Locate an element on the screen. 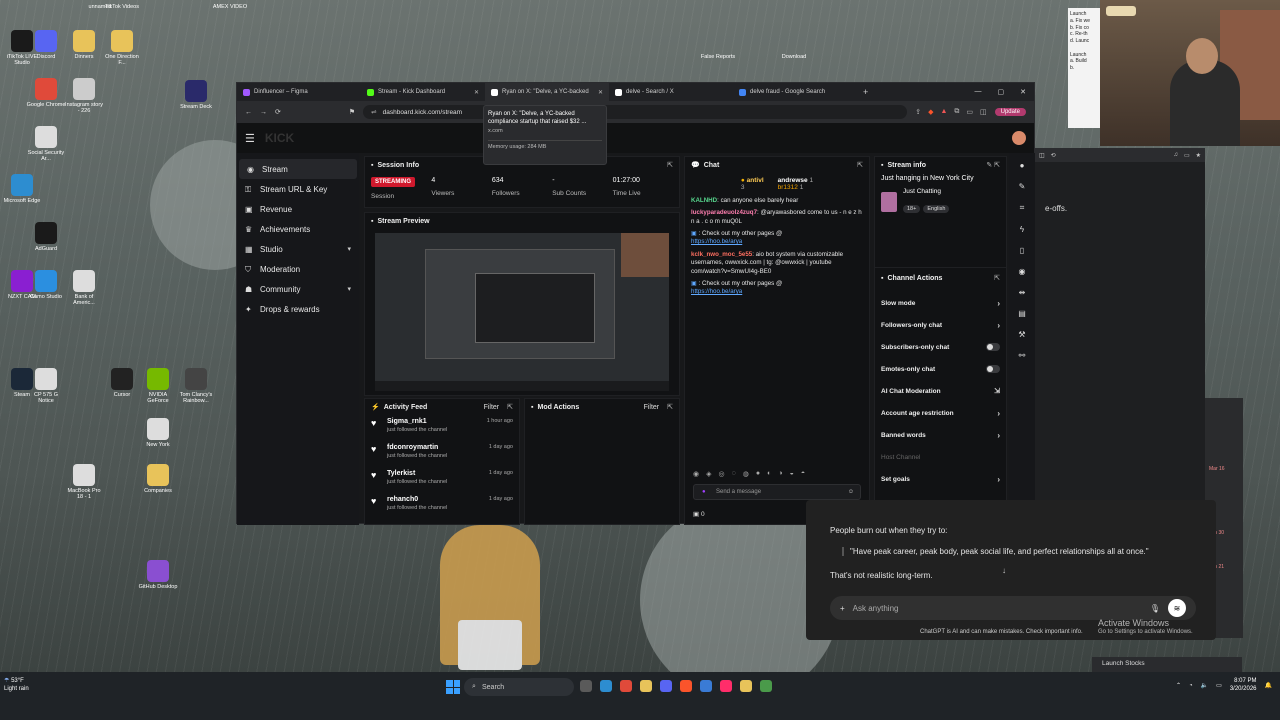  sidebar-item-moderation: ⛉ Moderation is located at coordinates (298, 269).